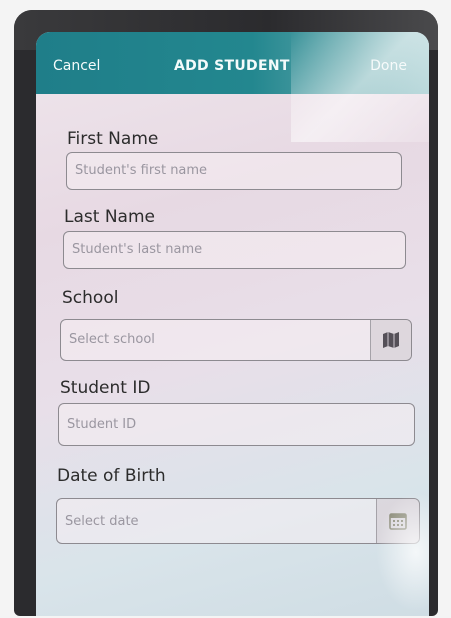 The height and width of the screenshot is (618, 451). Describe the element at coordinates (137, 249) in the screenshot. I see `last-name-placeholder: Student's last name` at that location.